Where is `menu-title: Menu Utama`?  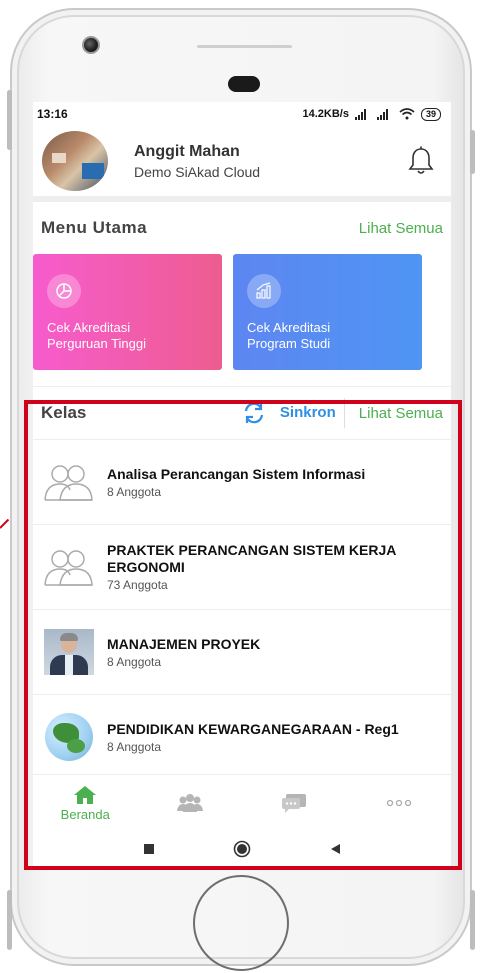 menu-title: Menu Utama is located at coordinates (94, 227).